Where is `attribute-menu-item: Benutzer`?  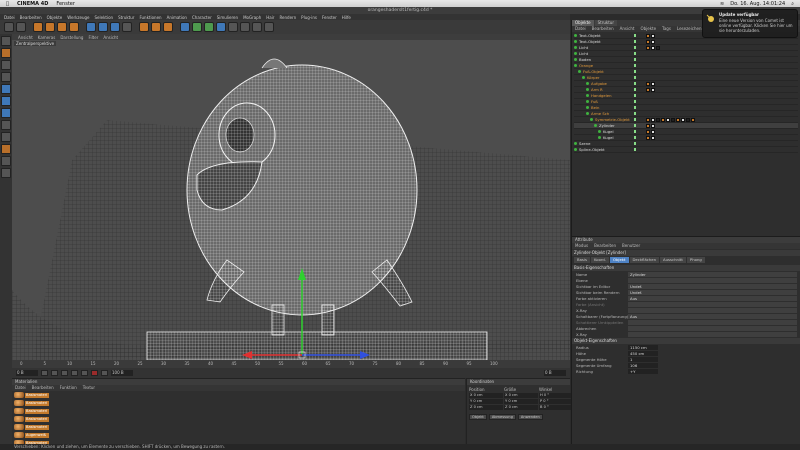 attribute-menu-item: Benutzer is located at coordinates (631, 246).